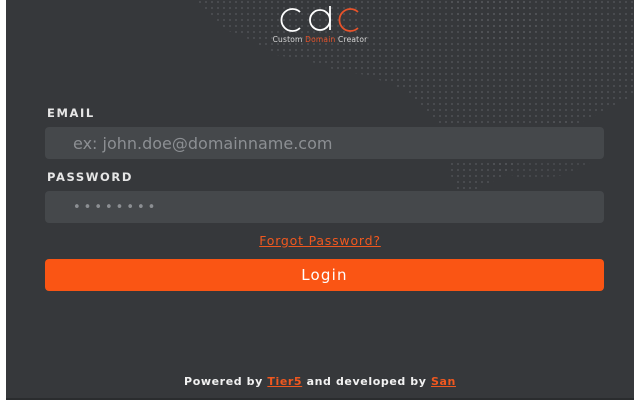 The width and height of the screenshot is (640, 400). What do you see at coordinates (324, 207) in the screenshot?
I see `password-input` at bounding box center [324, 207].